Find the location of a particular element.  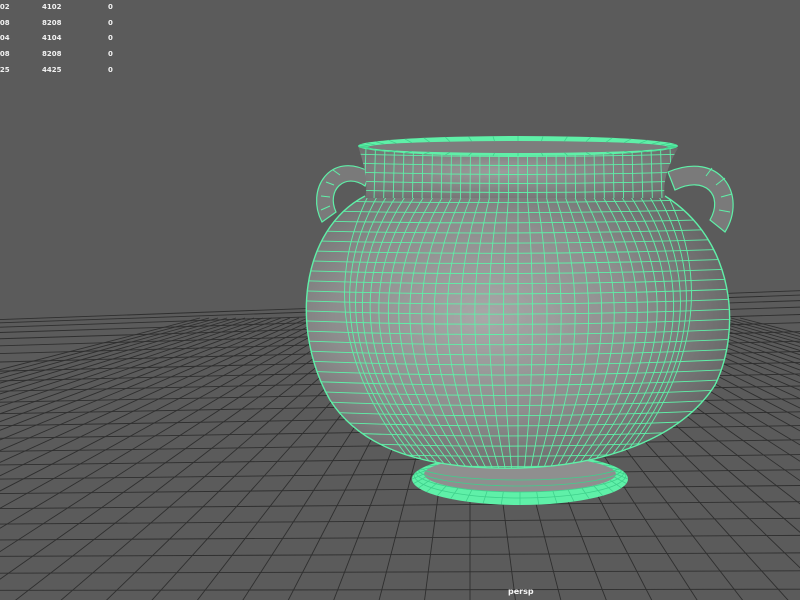

hud-value: 4104 is located at coordinates (52, 38).